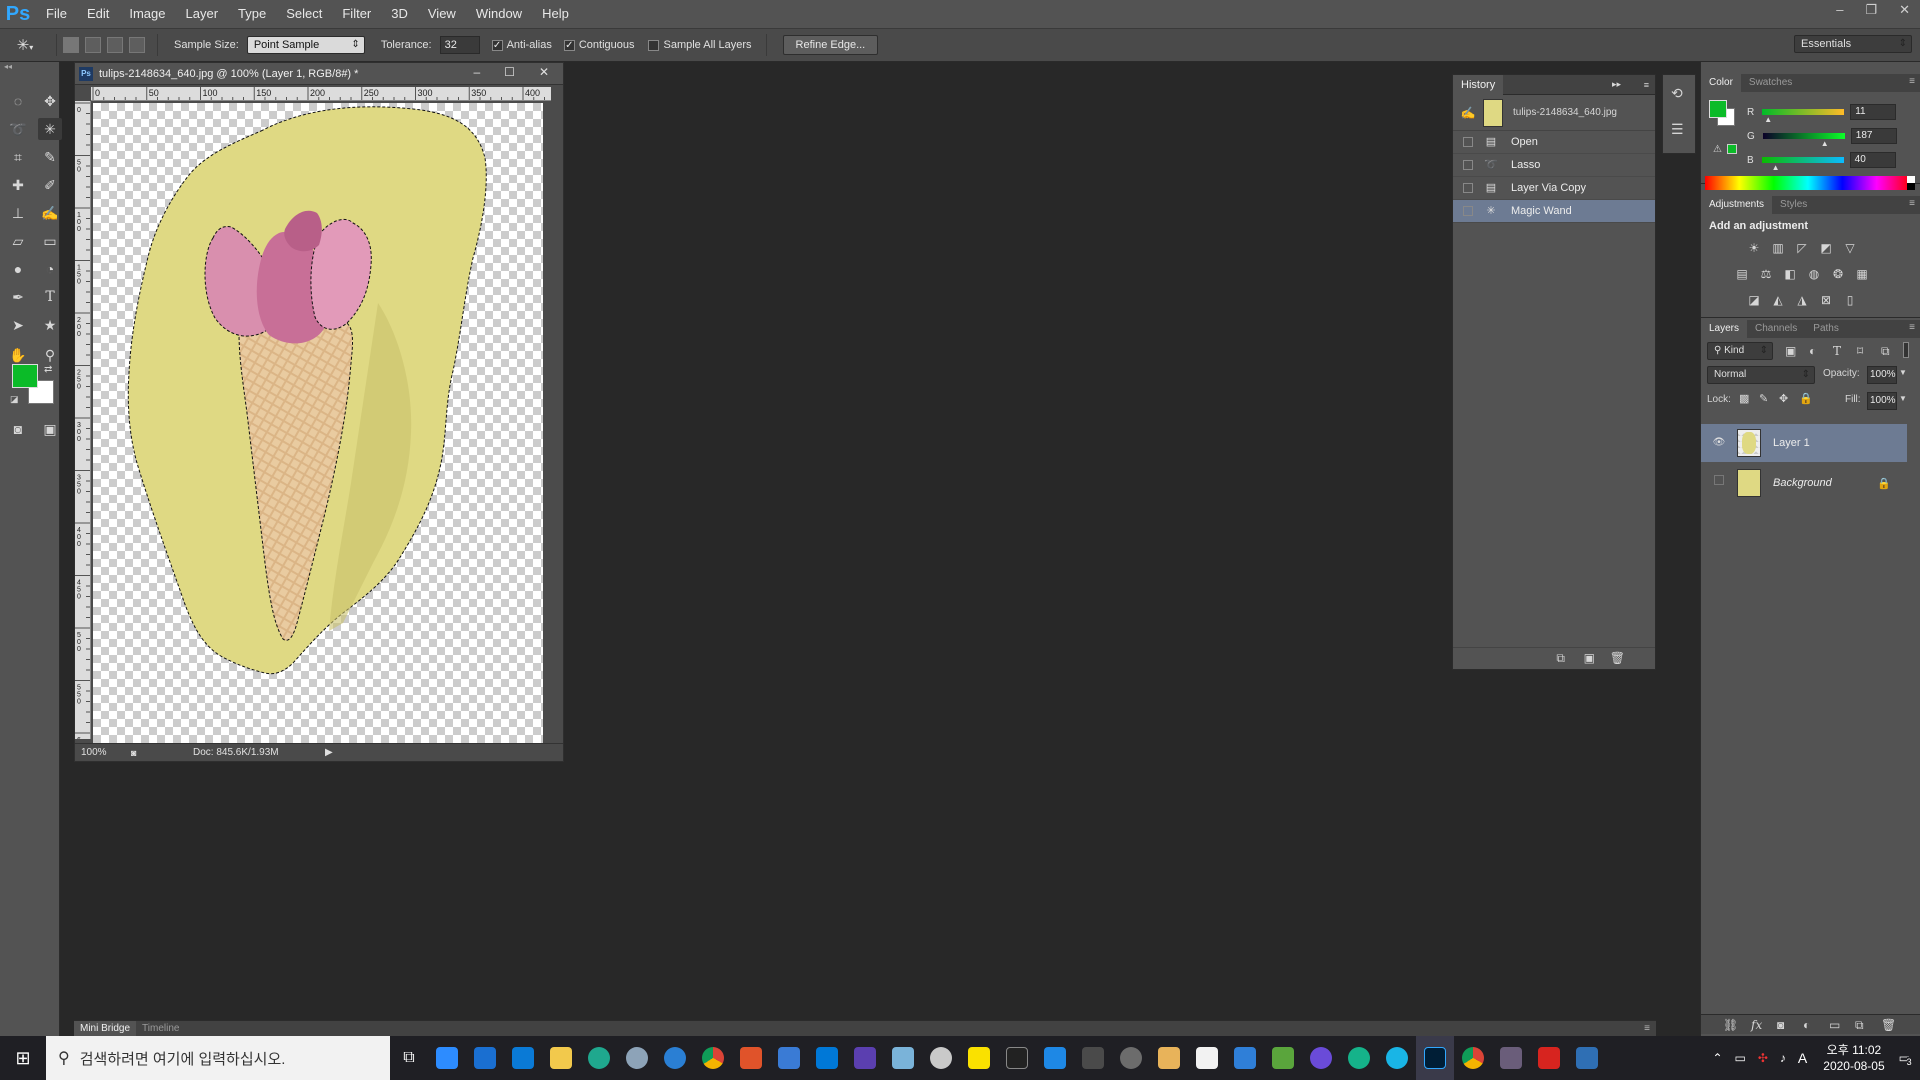 This screenshot has width=1920, height=1080. I want to click on shape-filter-icon: ⌑, so click(1860, 351).